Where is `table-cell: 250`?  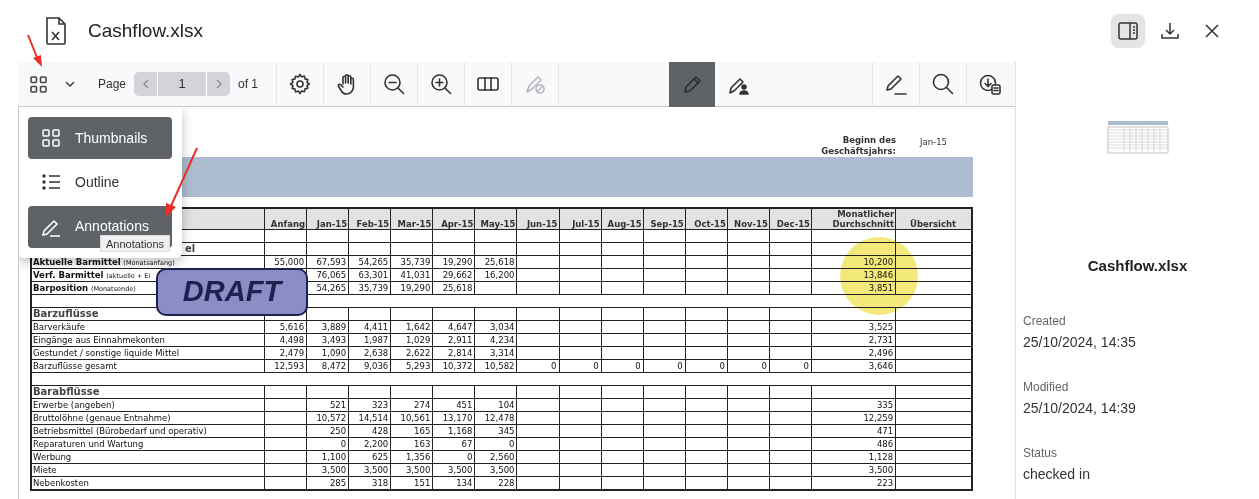
table-cell: 250 is located at coordinates (338, 431).